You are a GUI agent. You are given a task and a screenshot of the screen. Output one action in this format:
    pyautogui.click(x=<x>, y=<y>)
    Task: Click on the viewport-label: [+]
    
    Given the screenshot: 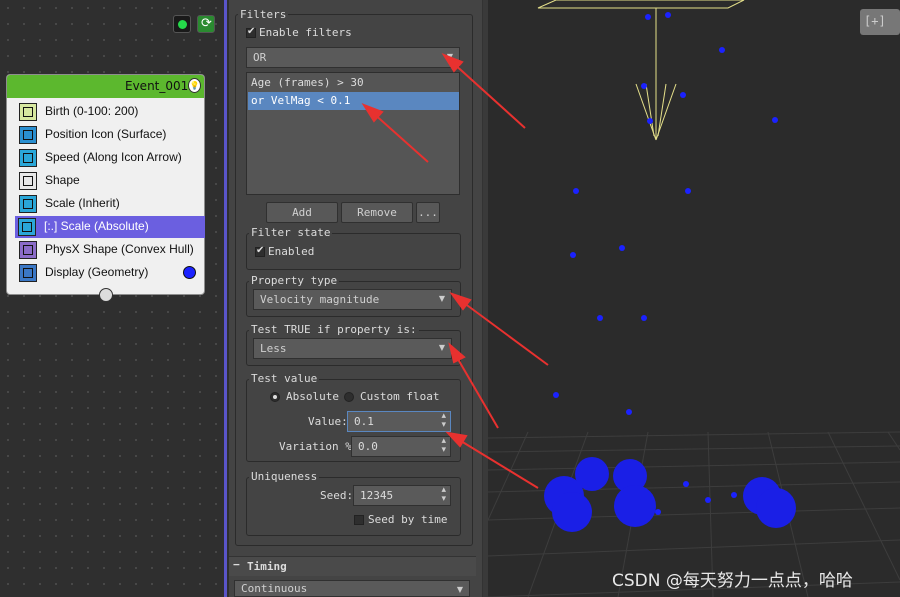 What is the action you would take?
    pyautogui.click(x=880, y=22)
    